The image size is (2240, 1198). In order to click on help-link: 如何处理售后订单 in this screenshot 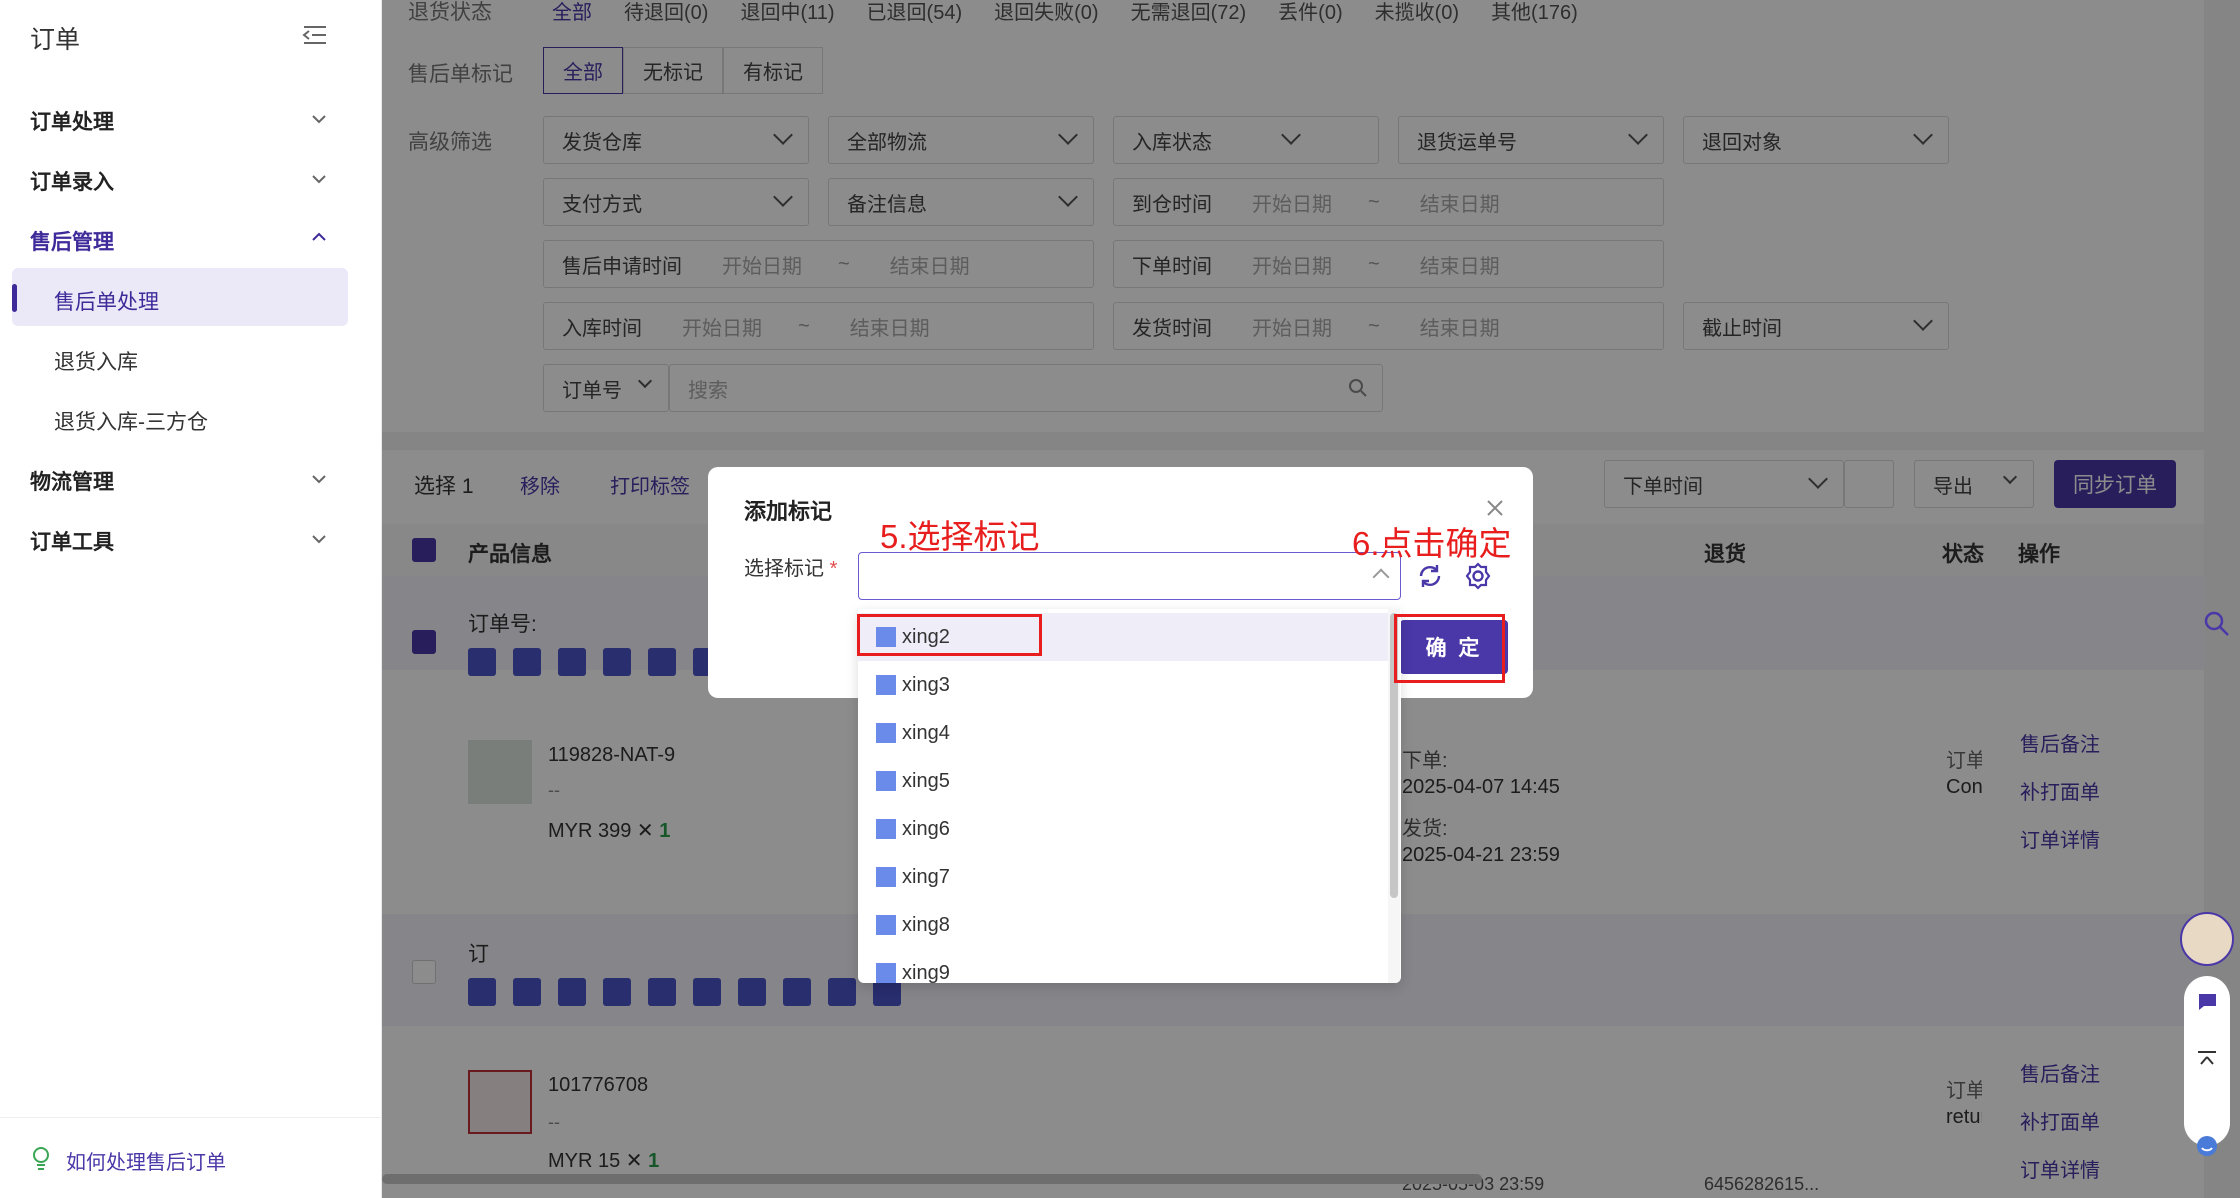, I will do `click(146, 1160)`.